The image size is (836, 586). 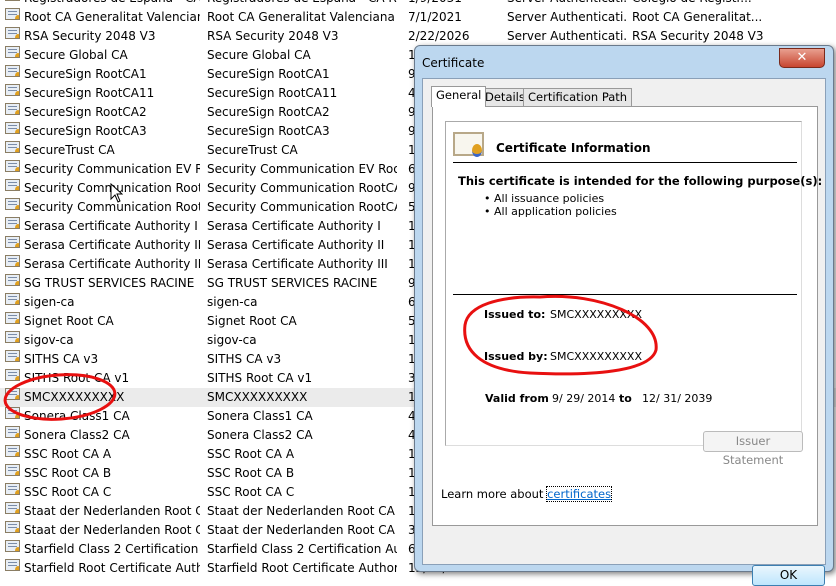 What do you see at coordinates (112, 264) in the screenshot?
I see `issued-to-cell: Serasa Certificate Authority III` at bounding box center [112, 264].